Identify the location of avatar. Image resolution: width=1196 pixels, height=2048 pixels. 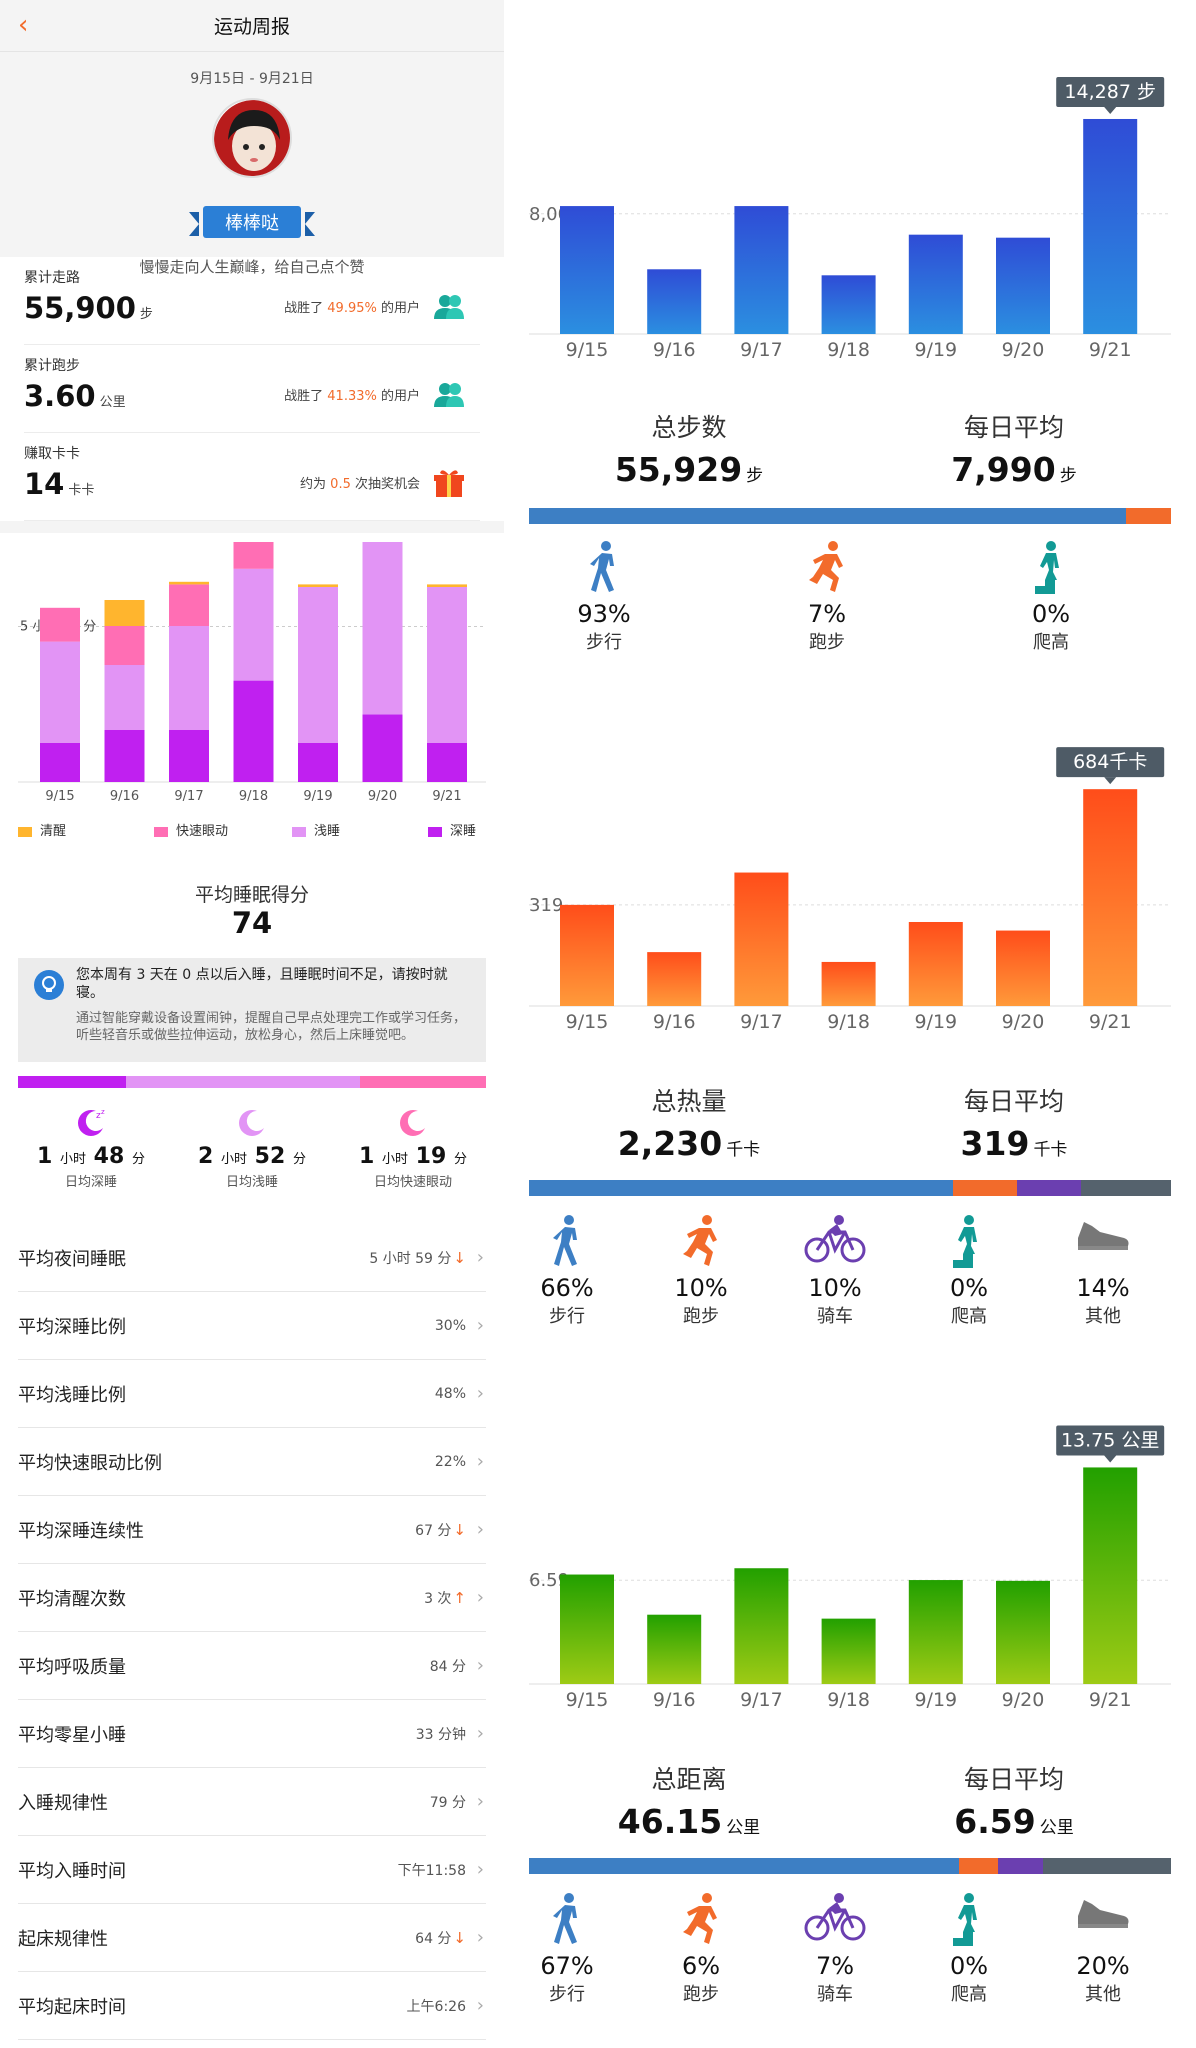
(252, 138).